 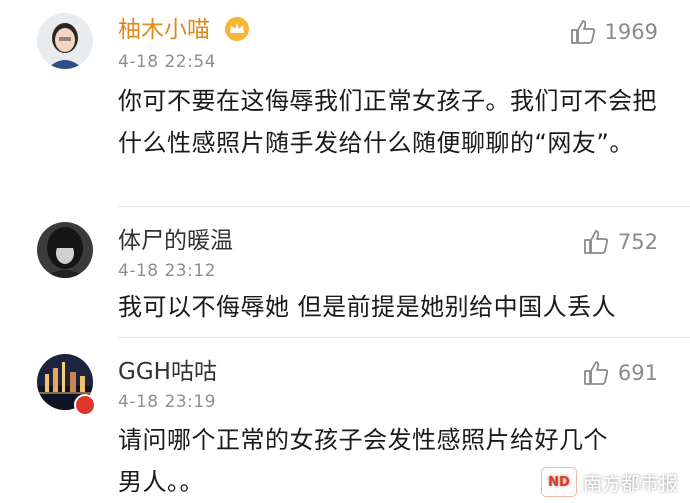 I want to click on like-button: 691, so click(x=620, y=373).